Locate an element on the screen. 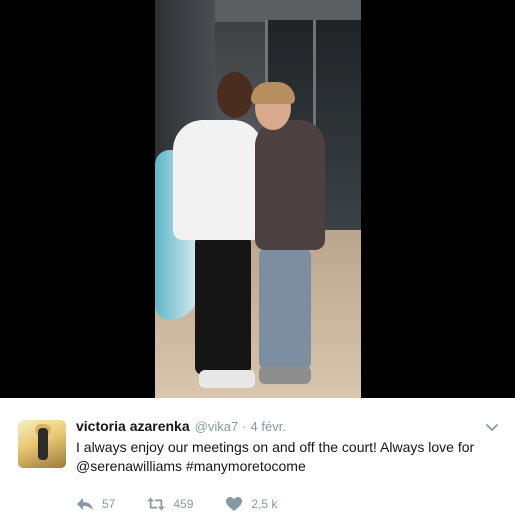 Image resolution: width=515 pixels, height=528 pixels. reply-icon is located at coordinates (85, 504).